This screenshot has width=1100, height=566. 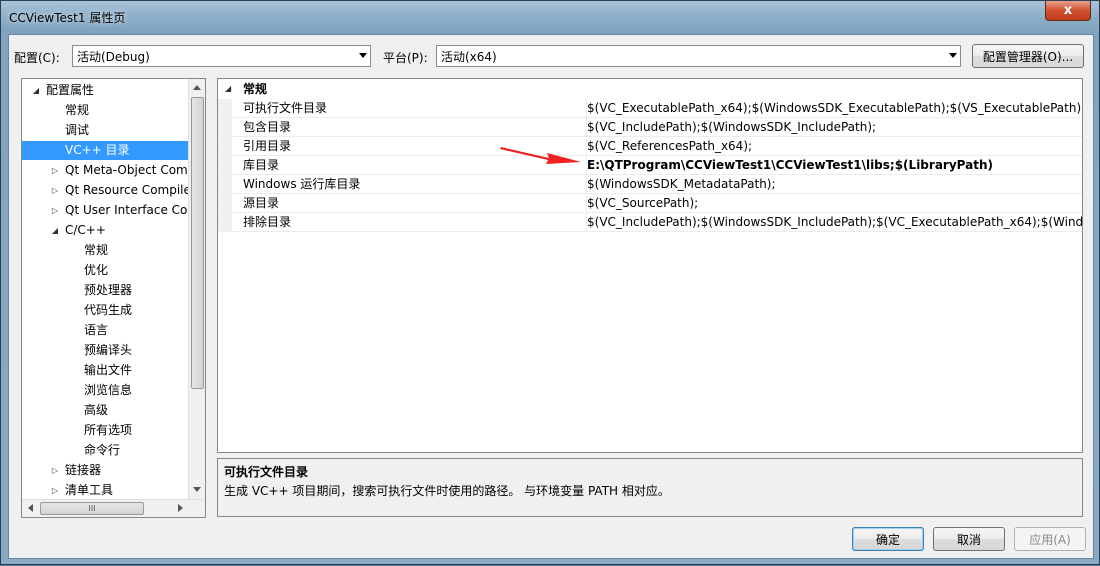 What do you see at coordinates (261, 165) in the screenshot?
I see `property-name: 库目录` at bounding box center [261, 165].